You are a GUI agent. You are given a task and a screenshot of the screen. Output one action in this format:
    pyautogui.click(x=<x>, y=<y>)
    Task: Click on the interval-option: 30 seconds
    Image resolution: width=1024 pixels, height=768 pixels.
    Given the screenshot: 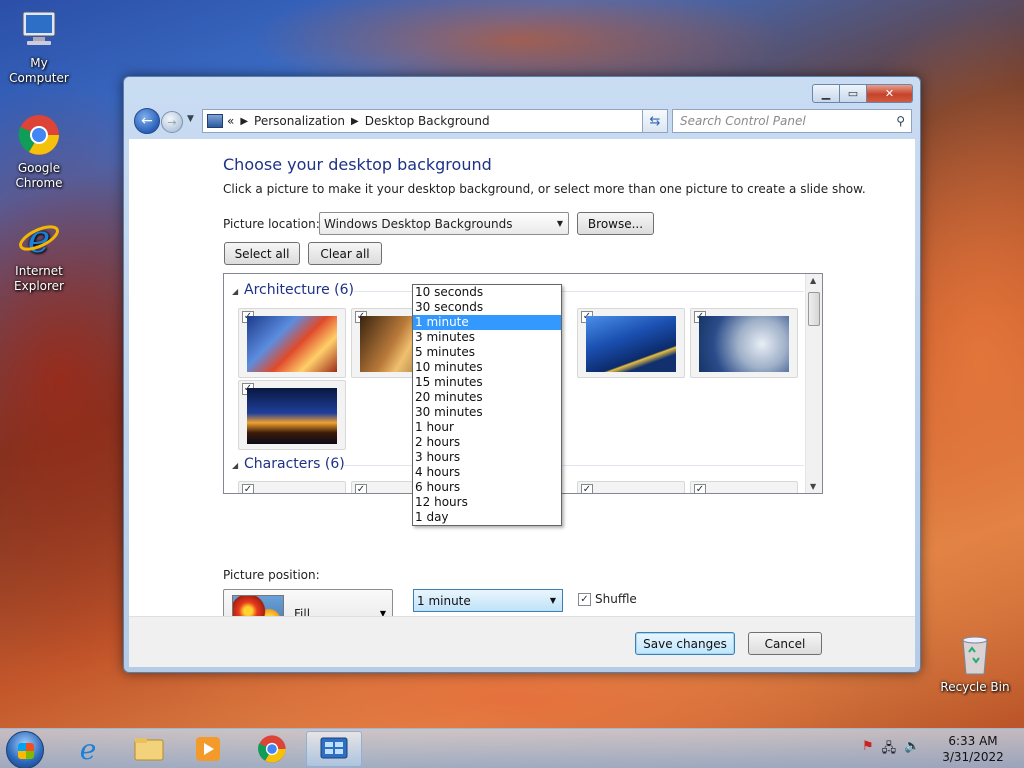 What is the action you would take?
    pyautogui.click(x=487, y=307)
    